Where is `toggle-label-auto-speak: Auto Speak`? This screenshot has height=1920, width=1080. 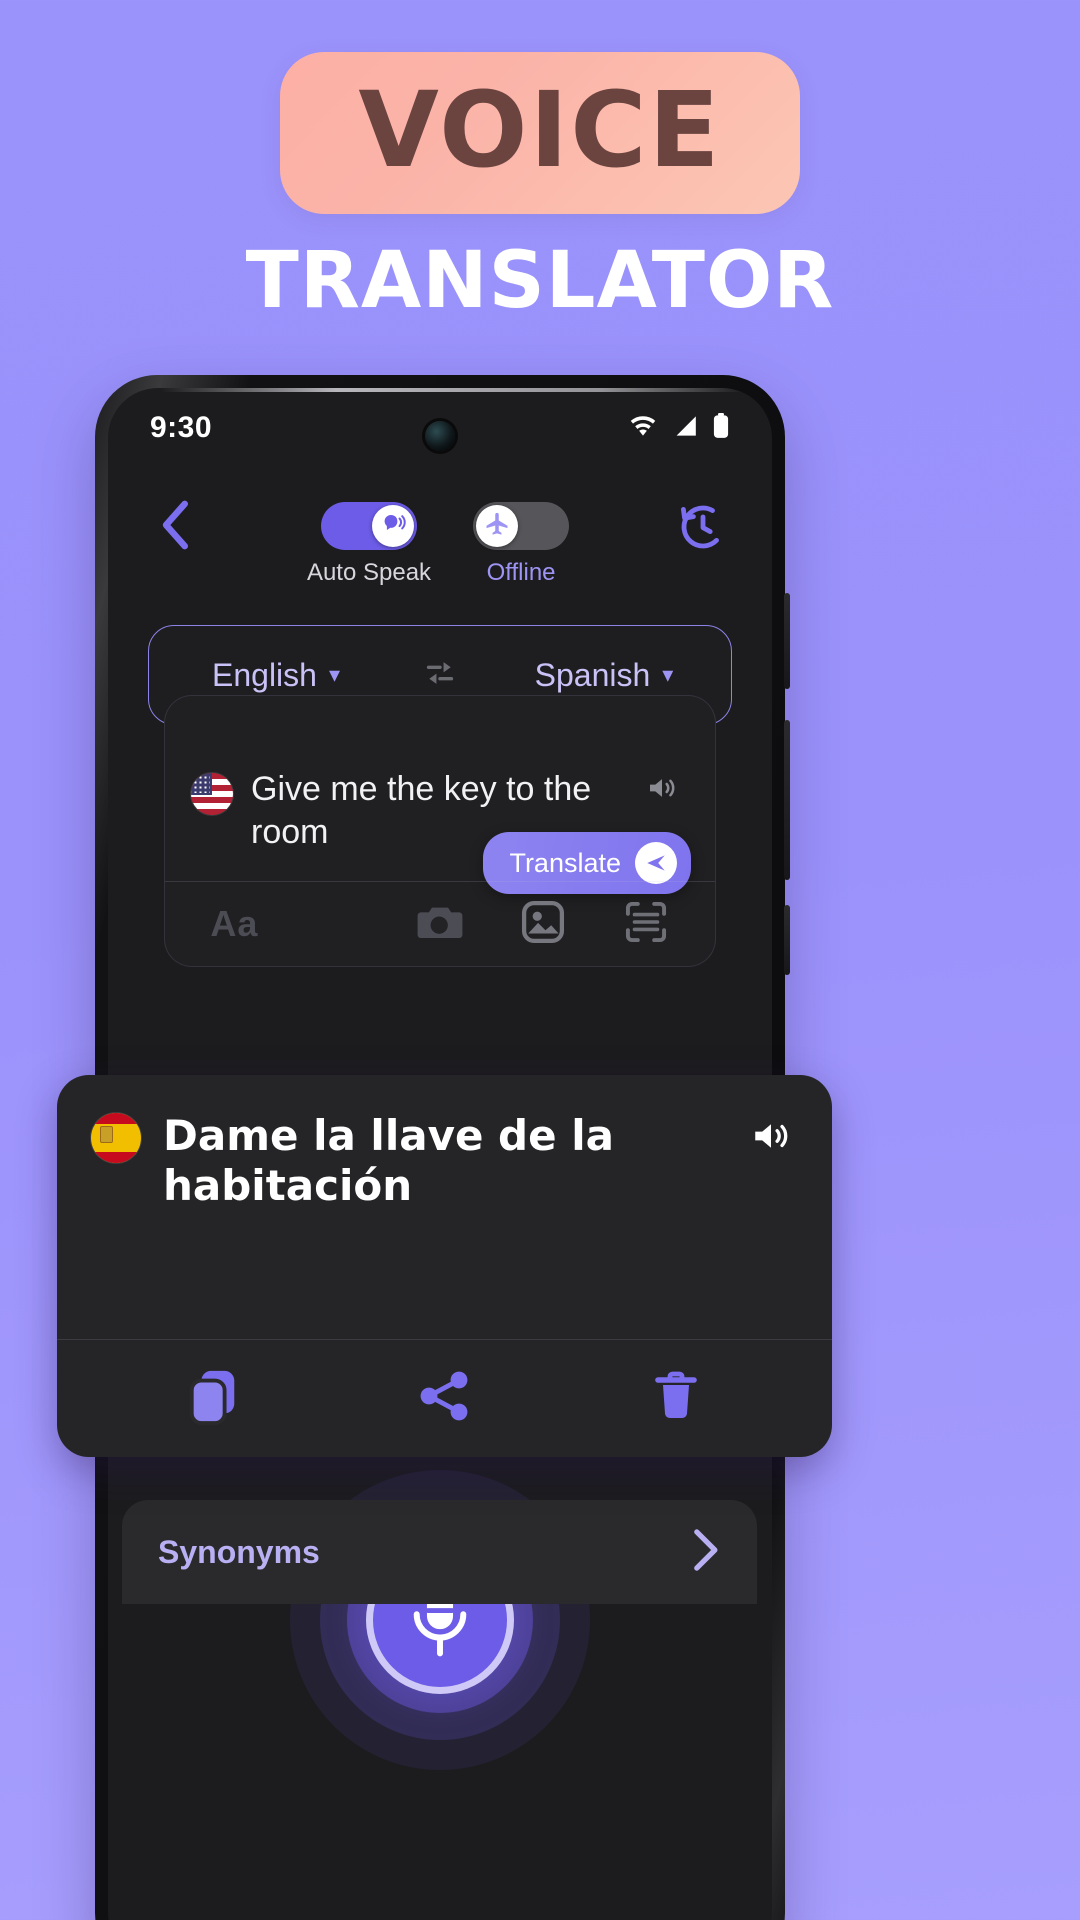
toggle-label-auto-speak: Auto Speak is located at coordinates (369, 572).